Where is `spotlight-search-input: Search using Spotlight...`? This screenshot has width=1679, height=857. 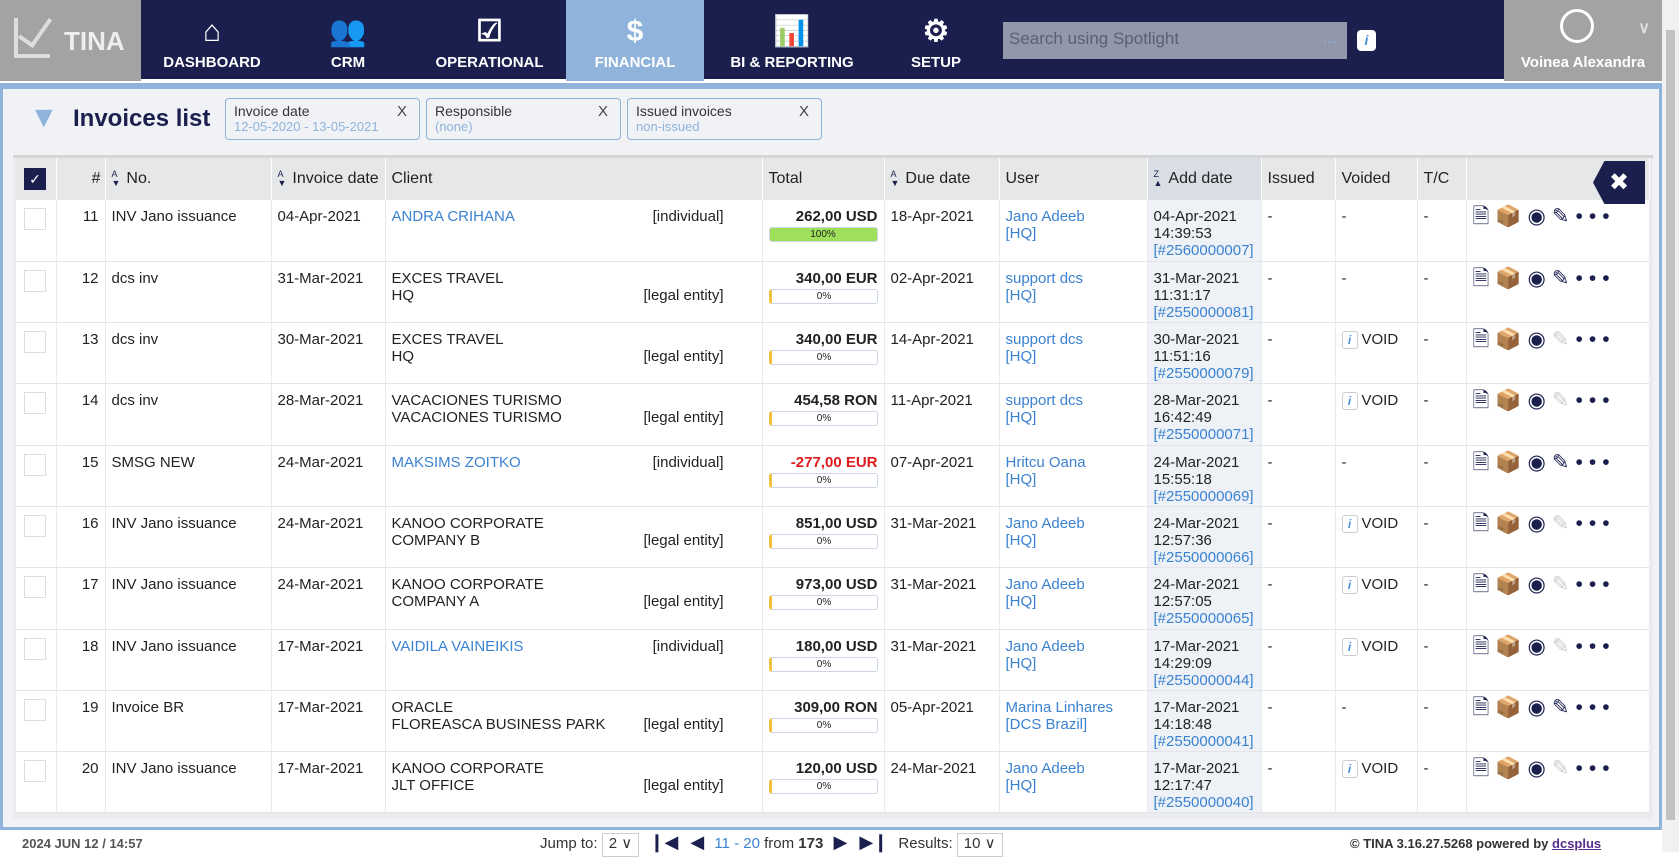
spotlight-search-input: Search using Spotlight... is located at coordinates (1175, 40).